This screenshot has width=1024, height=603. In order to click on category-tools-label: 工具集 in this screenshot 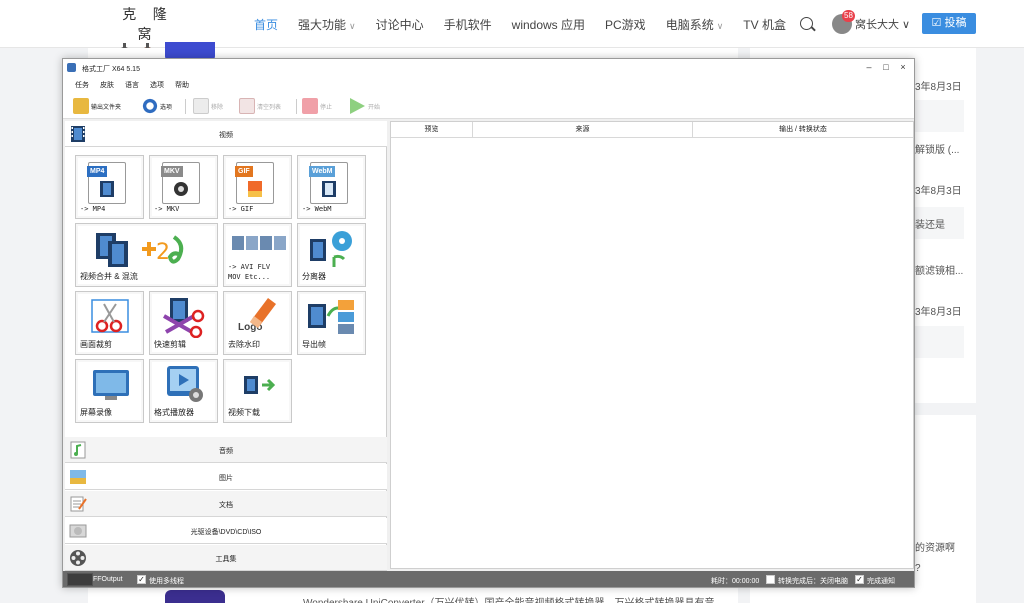, I will do `click(226, 559)`.